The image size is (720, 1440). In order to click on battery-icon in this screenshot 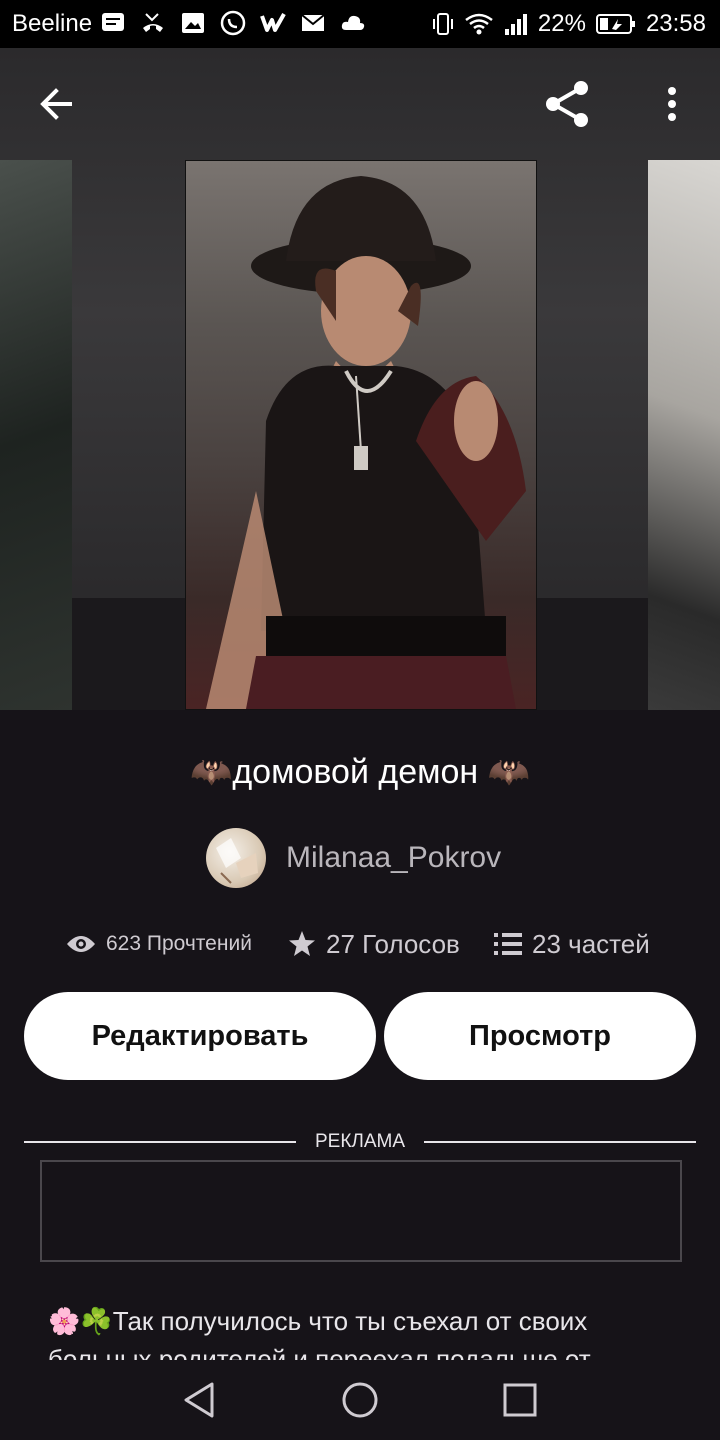, I will do `click(615, 24)`.